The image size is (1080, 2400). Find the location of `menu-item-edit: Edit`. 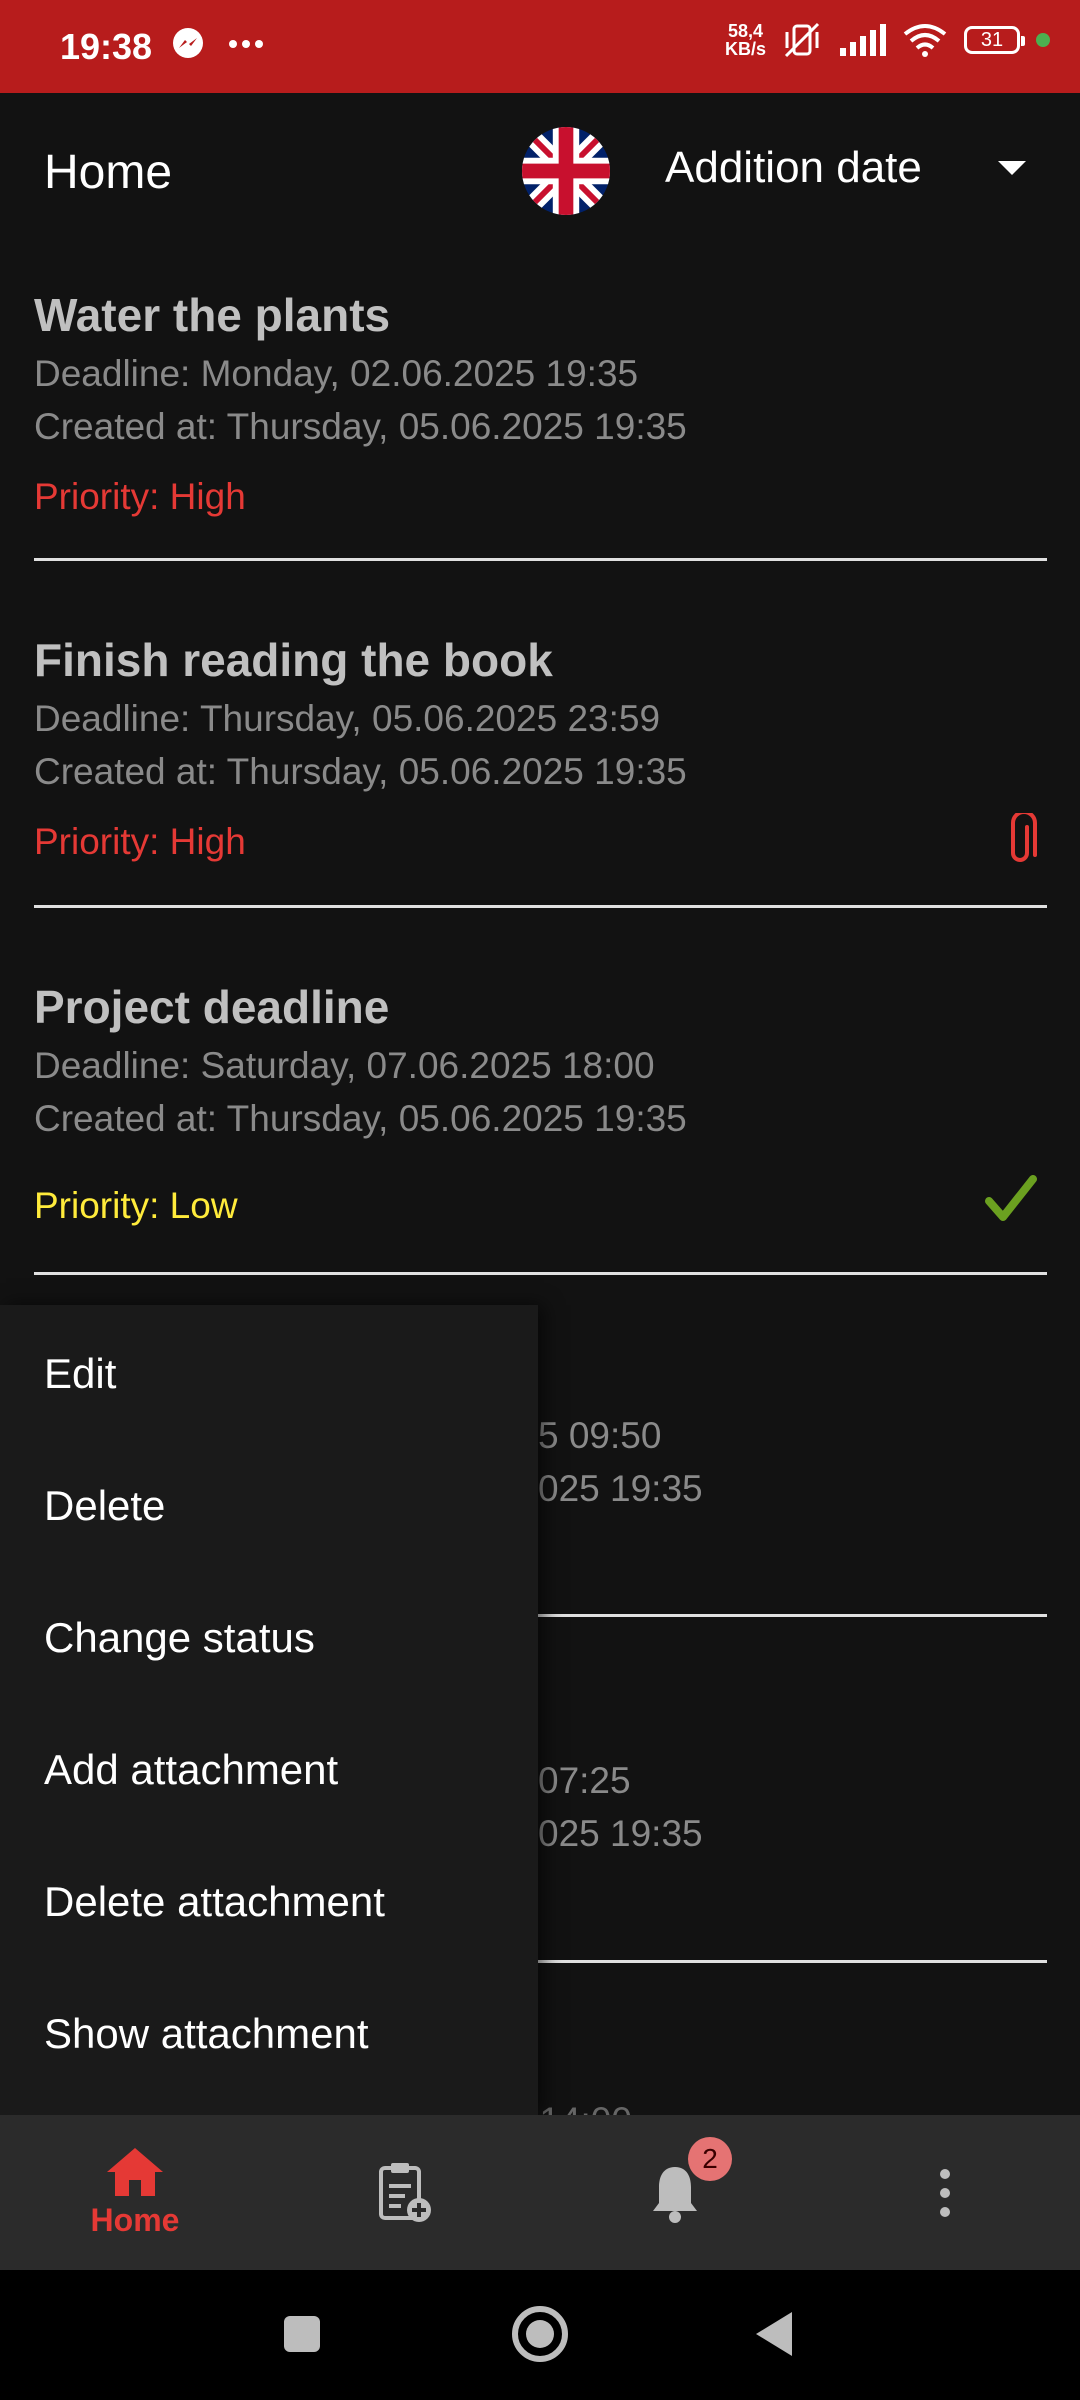

menu-item-edit: Edit is located at coordinates (80, 1374).